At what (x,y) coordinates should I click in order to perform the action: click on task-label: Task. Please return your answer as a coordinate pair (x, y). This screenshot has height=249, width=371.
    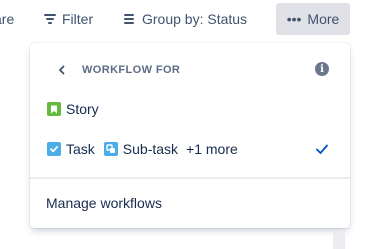
    Looking at the image, I should click on (80, 149).